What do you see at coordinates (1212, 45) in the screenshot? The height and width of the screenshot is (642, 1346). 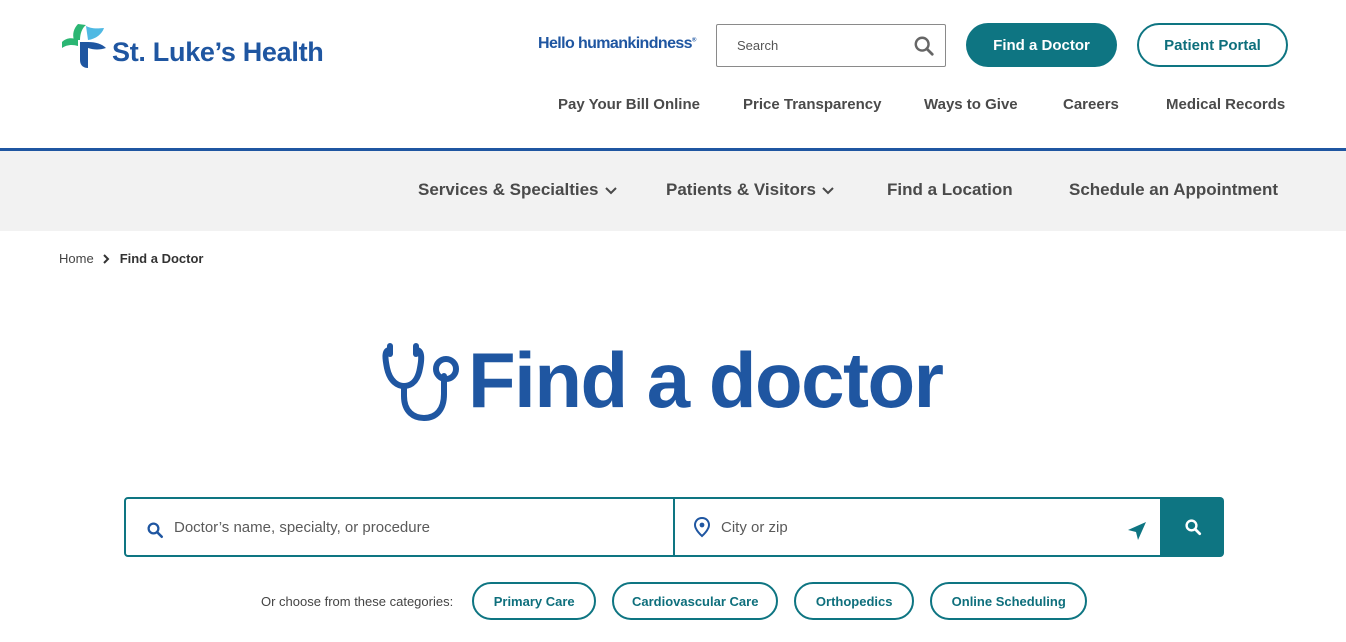 I see `patient-portal-button: Patient Portal` at bounding box center [1212, 45].